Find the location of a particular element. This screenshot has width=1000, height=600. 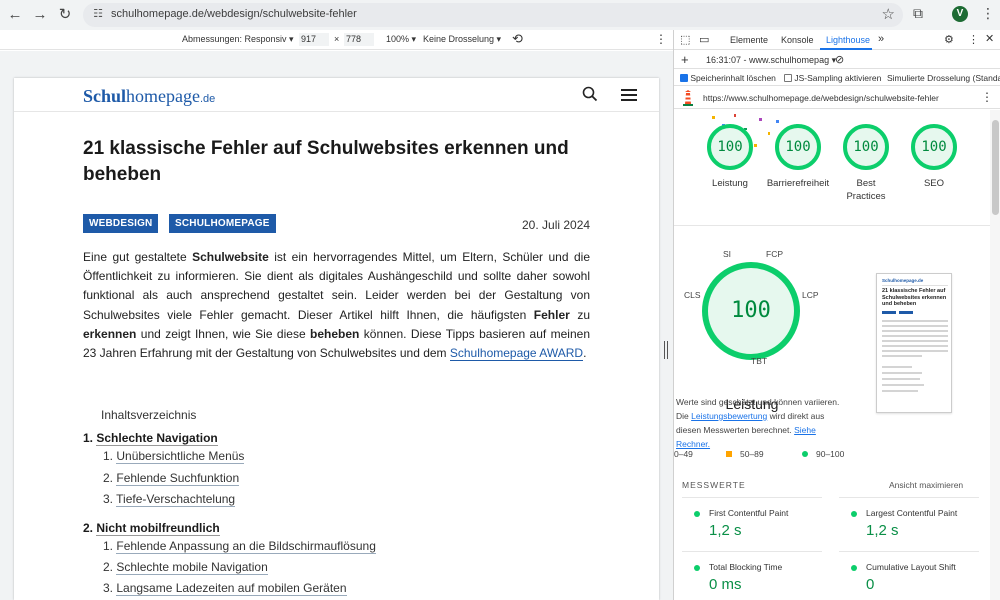

metric-fcp: First Contentful Paint 1,2 s is located at coordinates (752, 522).